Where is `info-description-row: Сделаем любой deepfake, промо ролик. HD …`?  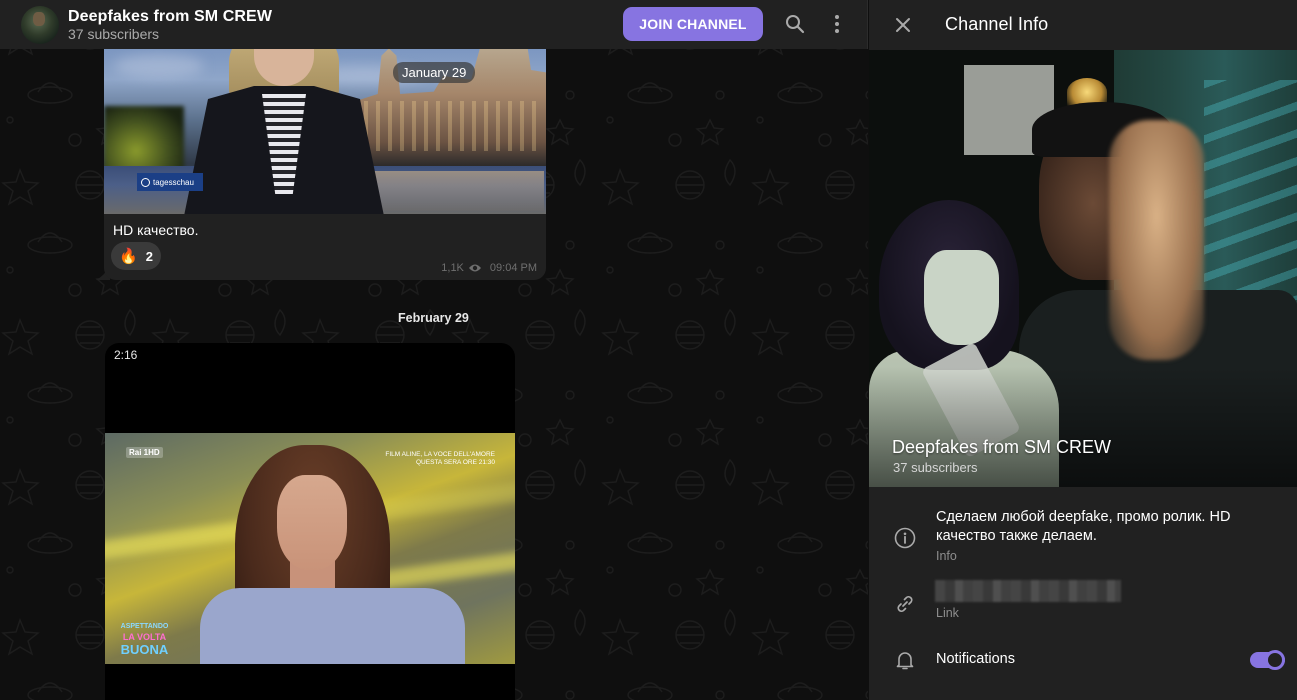
info-description-row: Сделаем любой deepfake, промо ролик. HD … is located at coordinates (1083, 534).